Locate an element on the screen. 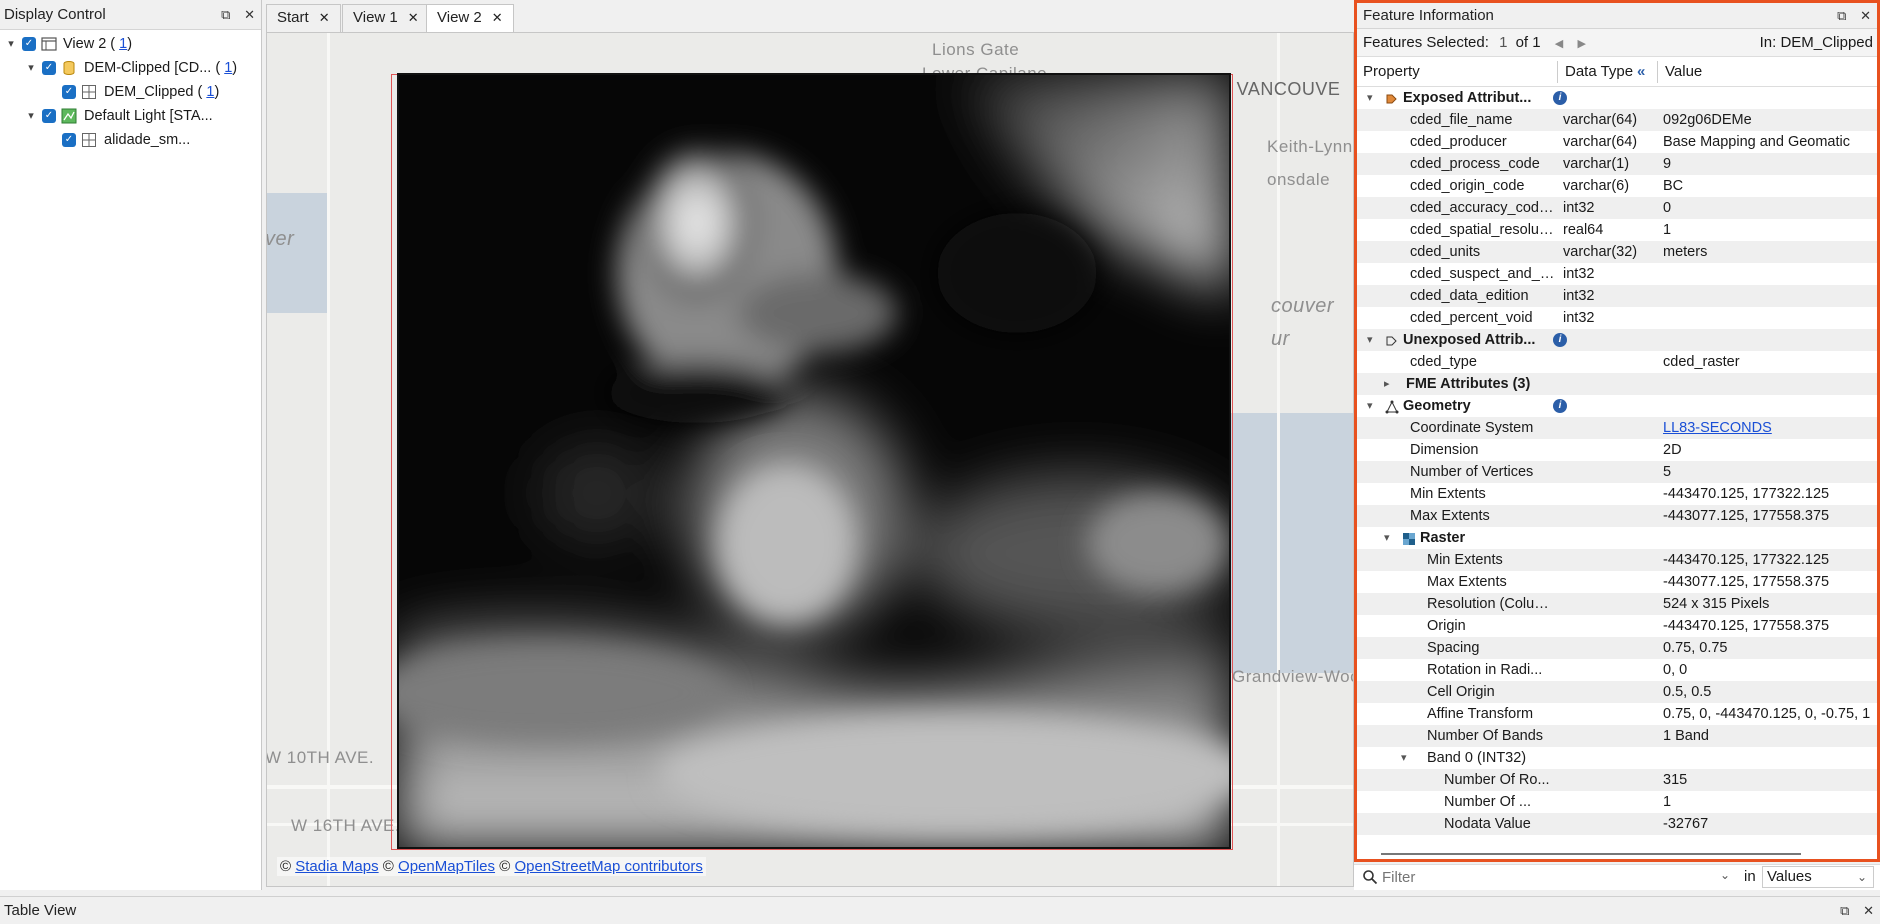 The width and height of the screenshot is (1880, 924). property-row: cded_units varchar(32) meters is located at coordinates (1617, 252).